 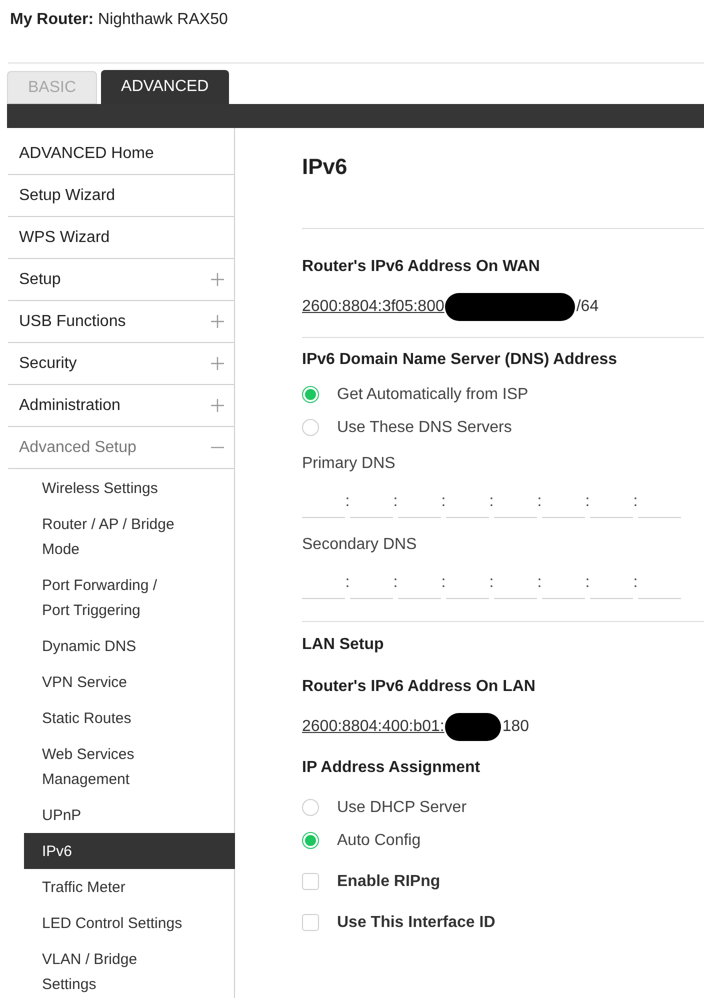 What do you see at coordinates (421, 267) in the screenshot?
I see `section-heading: Router's IPv6 Address On WAN` at bounding box center [421, 267].